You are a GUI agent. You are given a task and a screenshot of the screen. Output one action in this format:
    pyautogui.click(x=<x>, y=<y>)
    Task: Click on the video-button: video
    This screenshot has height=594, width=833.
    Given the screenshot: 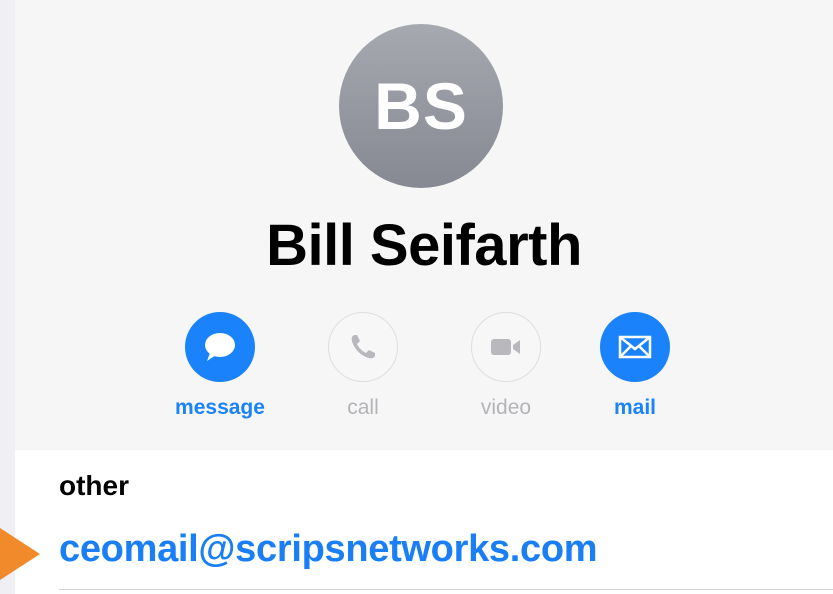 What is the action you would take?
    pyautogui.click(x=506, y=366)
    